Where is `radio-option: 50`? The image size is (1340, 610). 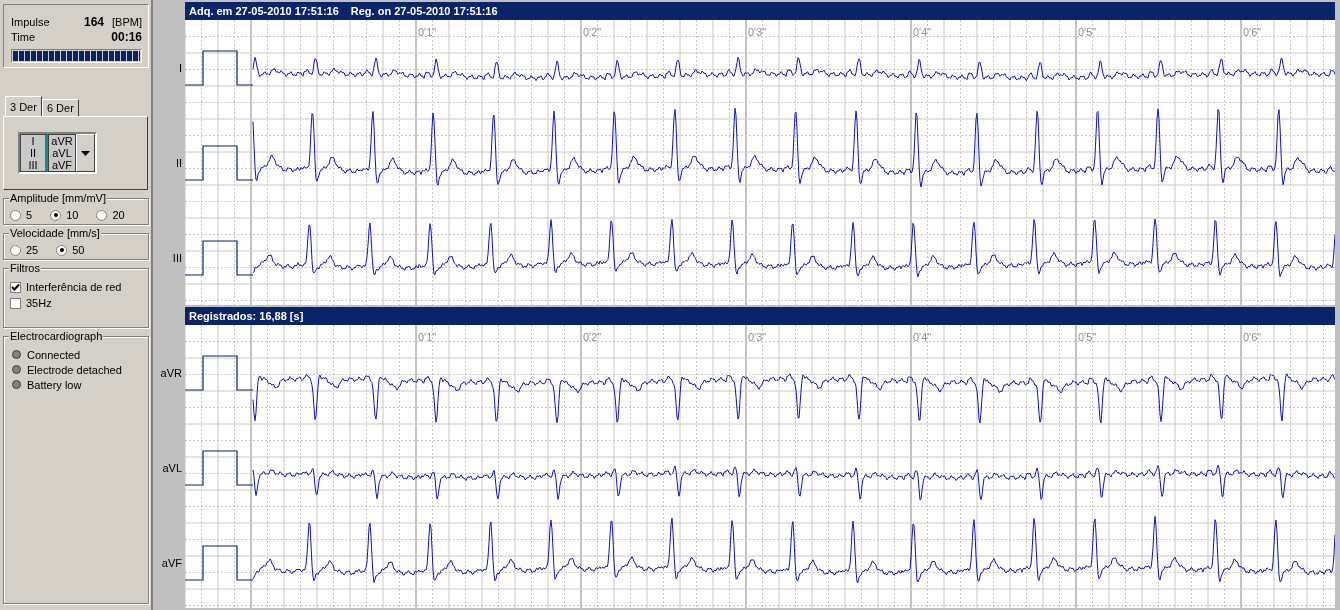 radio-option: 50 is located at coordinates (70, 250).